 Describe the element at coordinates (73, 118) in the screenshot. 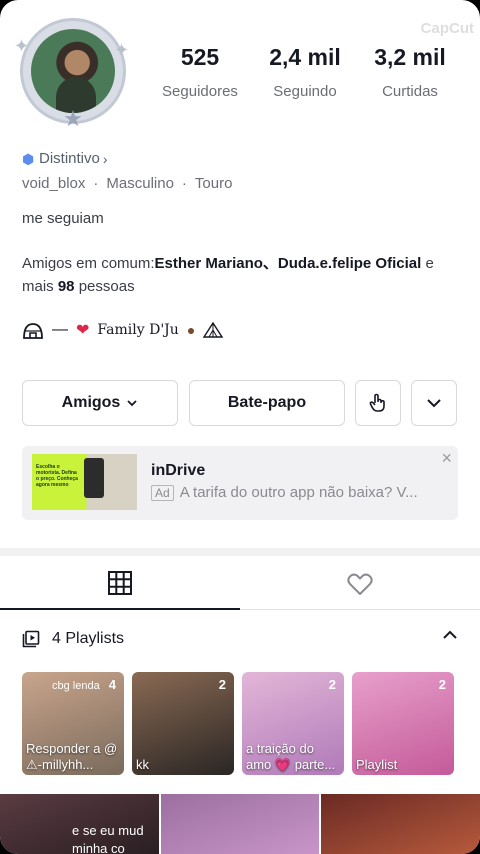

I see `badge-star-icon: ★` at that location.